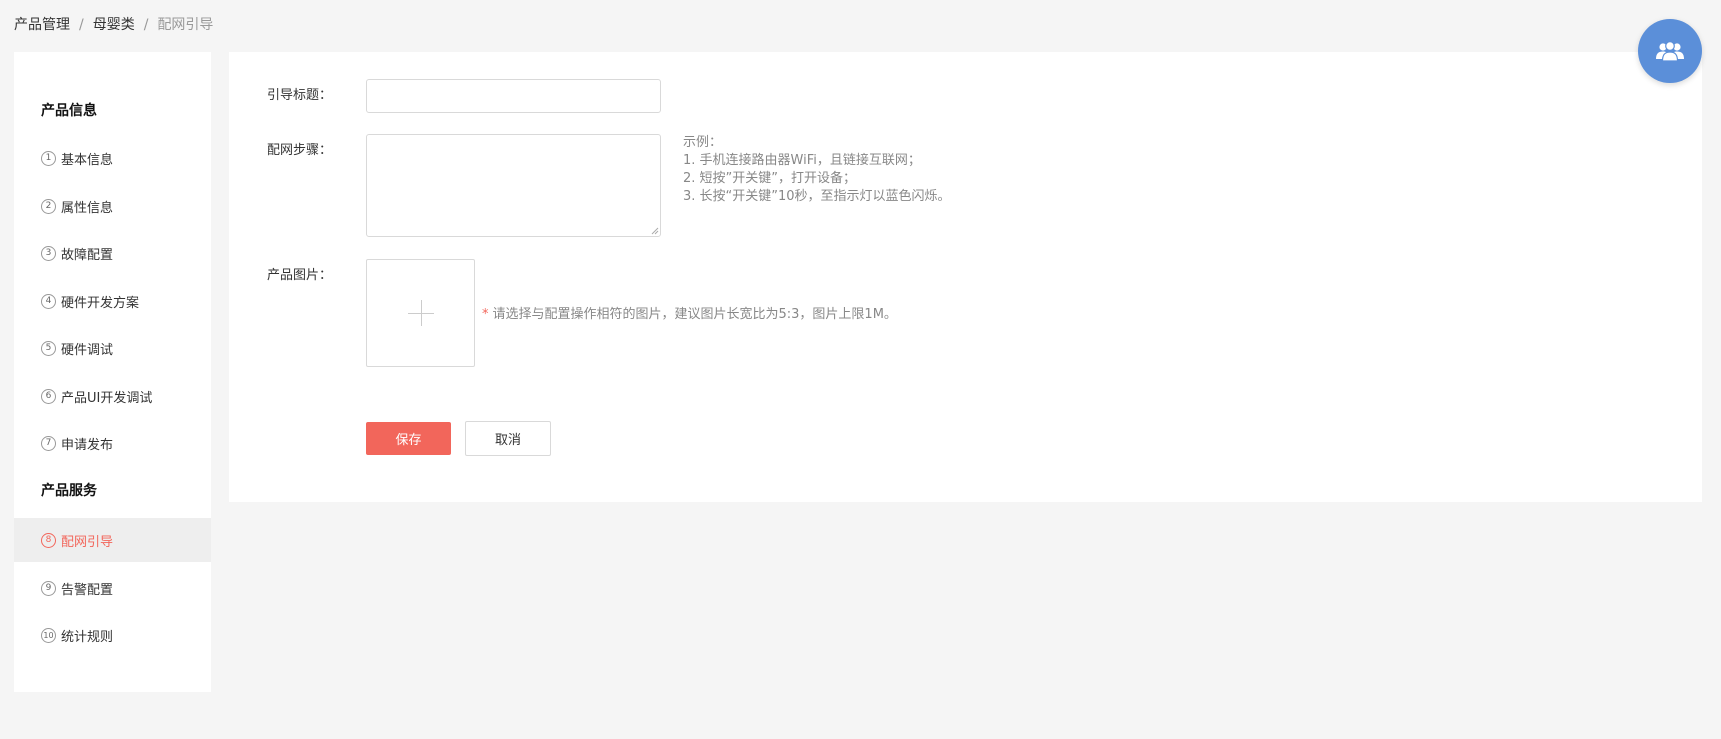 The width and height of the screenshot is (1721, 739). I want to click on image-upload-button, so click(420, 313).